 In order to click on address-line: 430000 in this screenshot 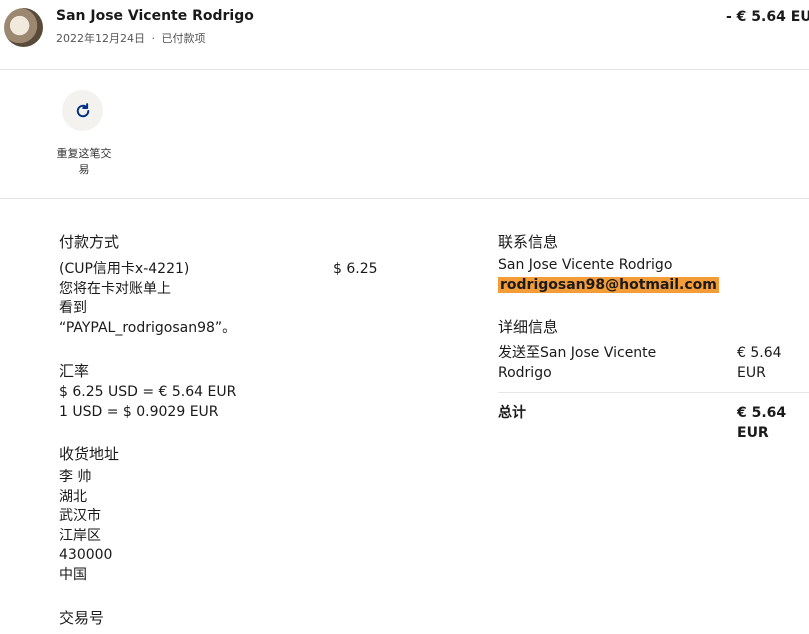, I will do `click(86, 555)`.